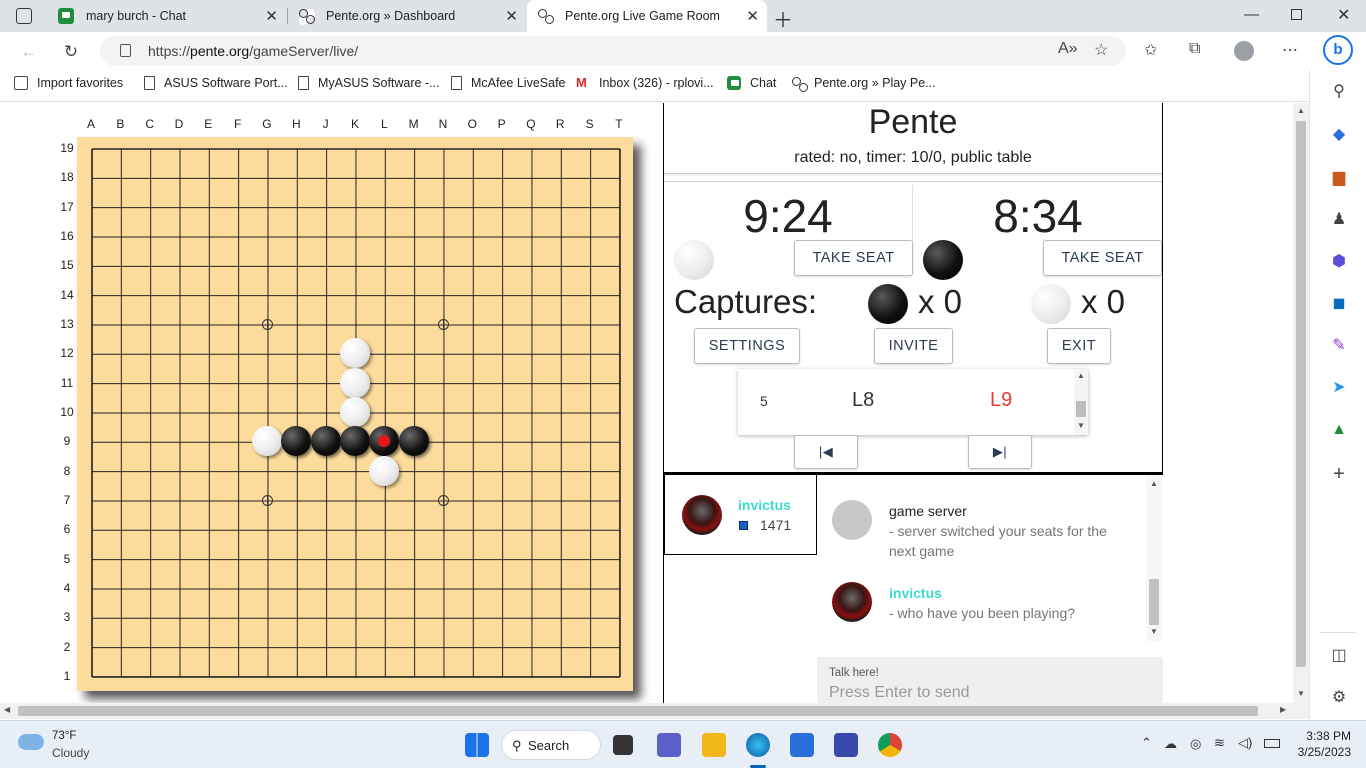  I want to click on app-icon, so click(846, 745).